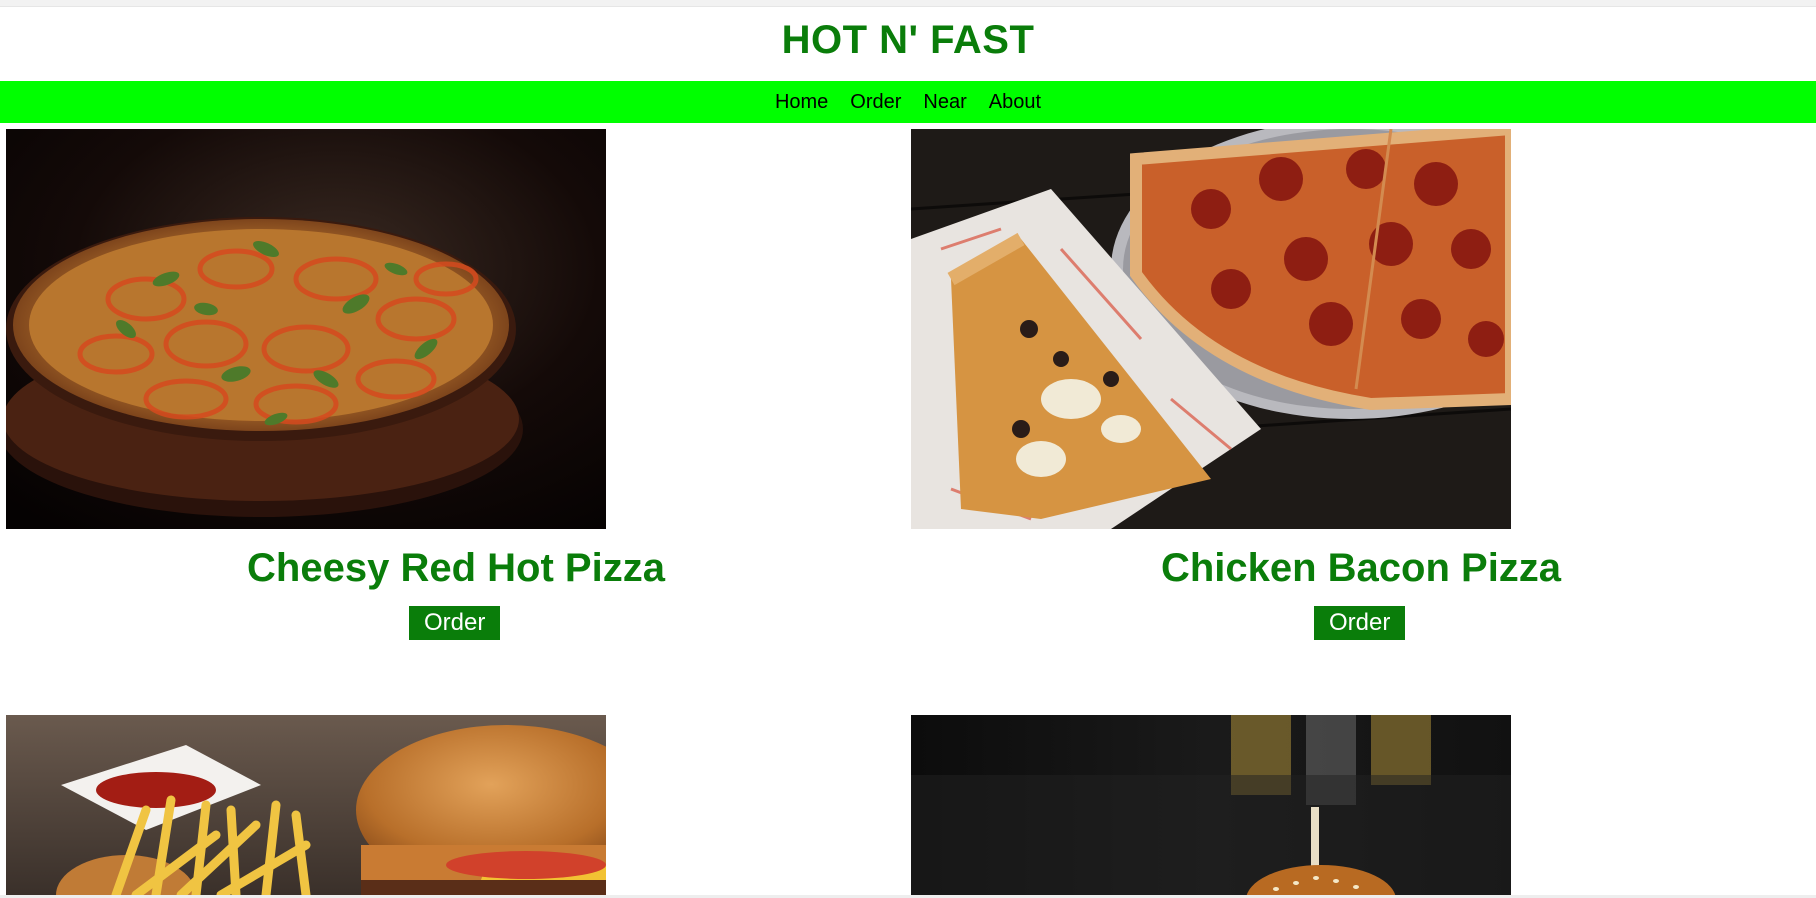 The width and height of the screenshot is (1816, 898). Describe the element at coordinates (1211, 805) in the screenshot. I see `sesame-burger-on-dark-background-photo` at that location.